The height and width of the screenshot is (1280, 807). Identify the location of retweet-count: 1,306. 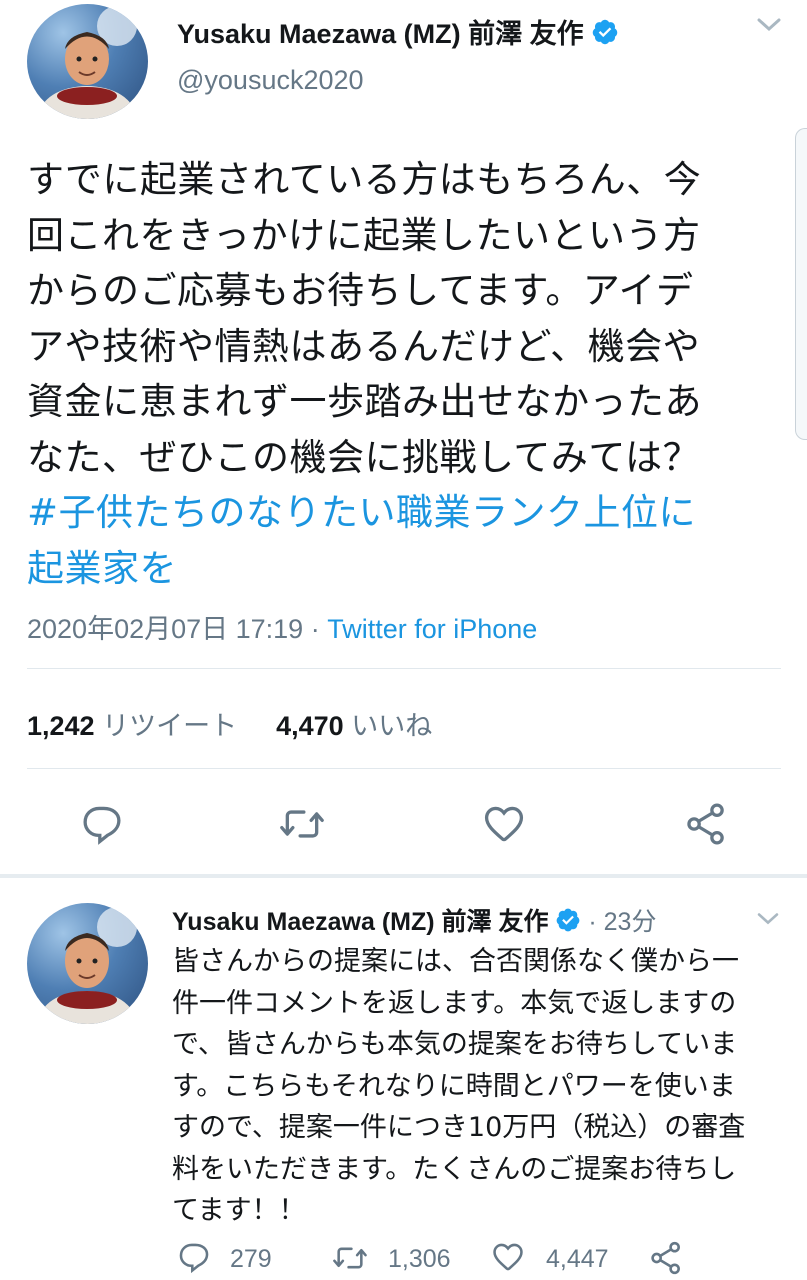
(419, 1259).